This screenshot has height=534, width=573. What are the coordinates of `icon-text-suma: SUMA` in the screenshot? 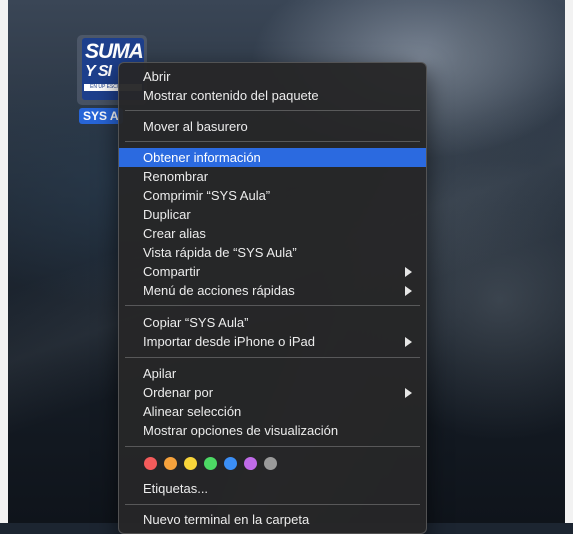 It's located at (114, 51).